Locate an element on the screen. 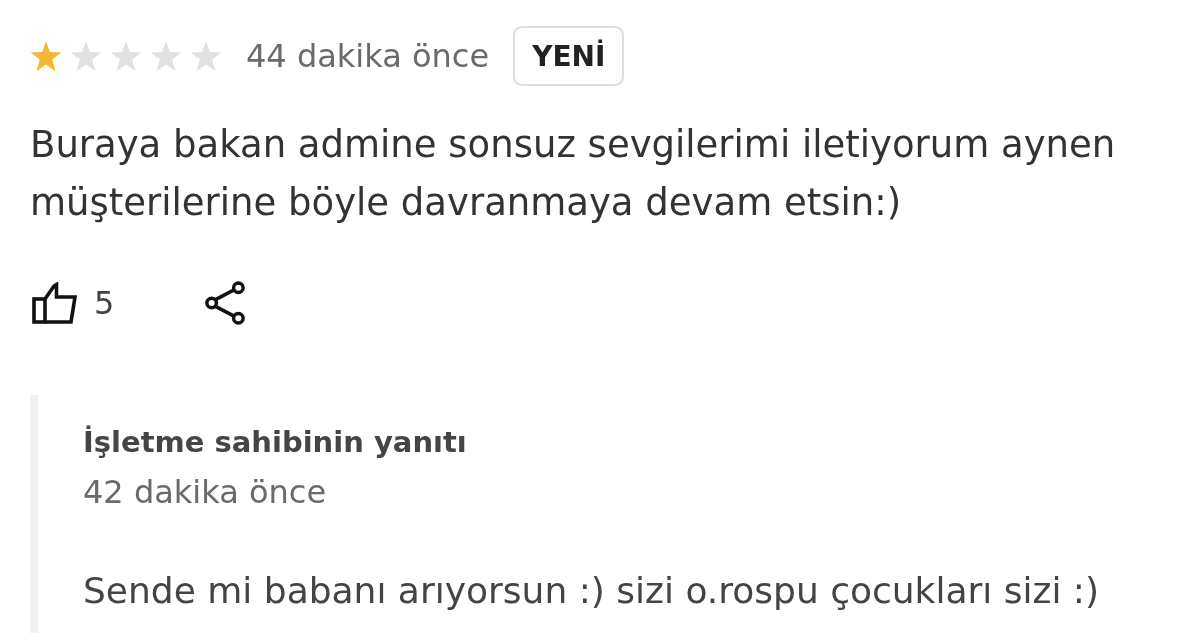 This screenshot has width=1200, height=639. reply-text: Sende mi babanı arıyorsun :) sizi o.rospu çocukları sizi :) is located at coordinates (591, 591).